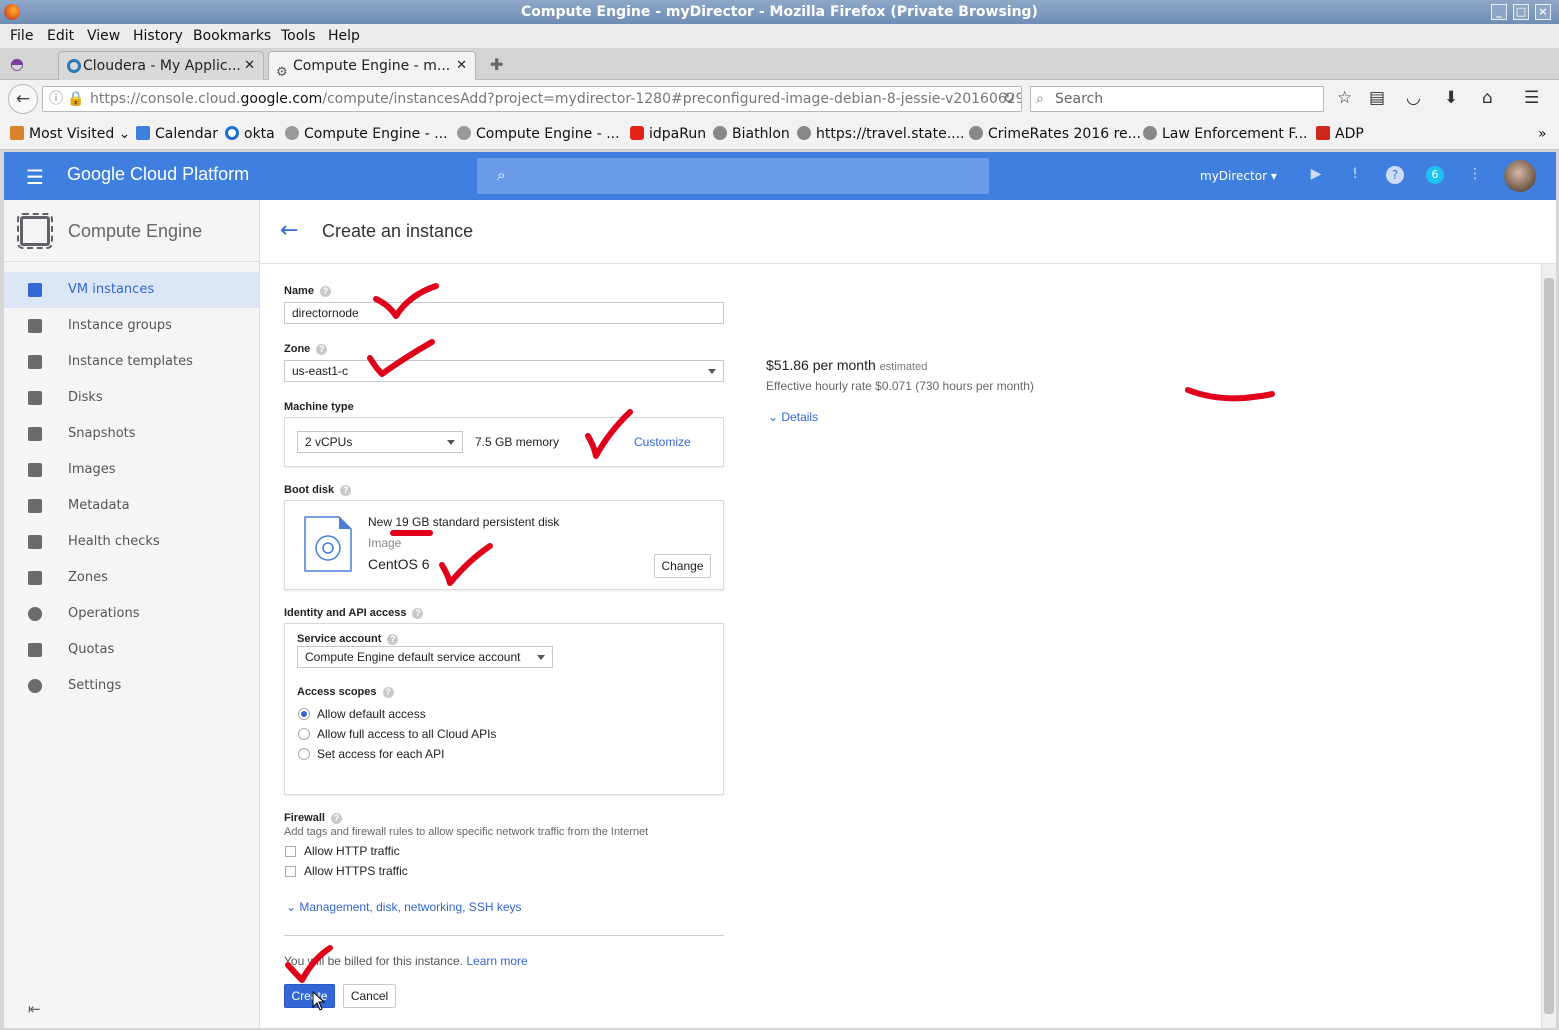 The image size is (1559, 1030). I want to click on sidebar-item-snapshots: Snapshots, so click(131, 434).